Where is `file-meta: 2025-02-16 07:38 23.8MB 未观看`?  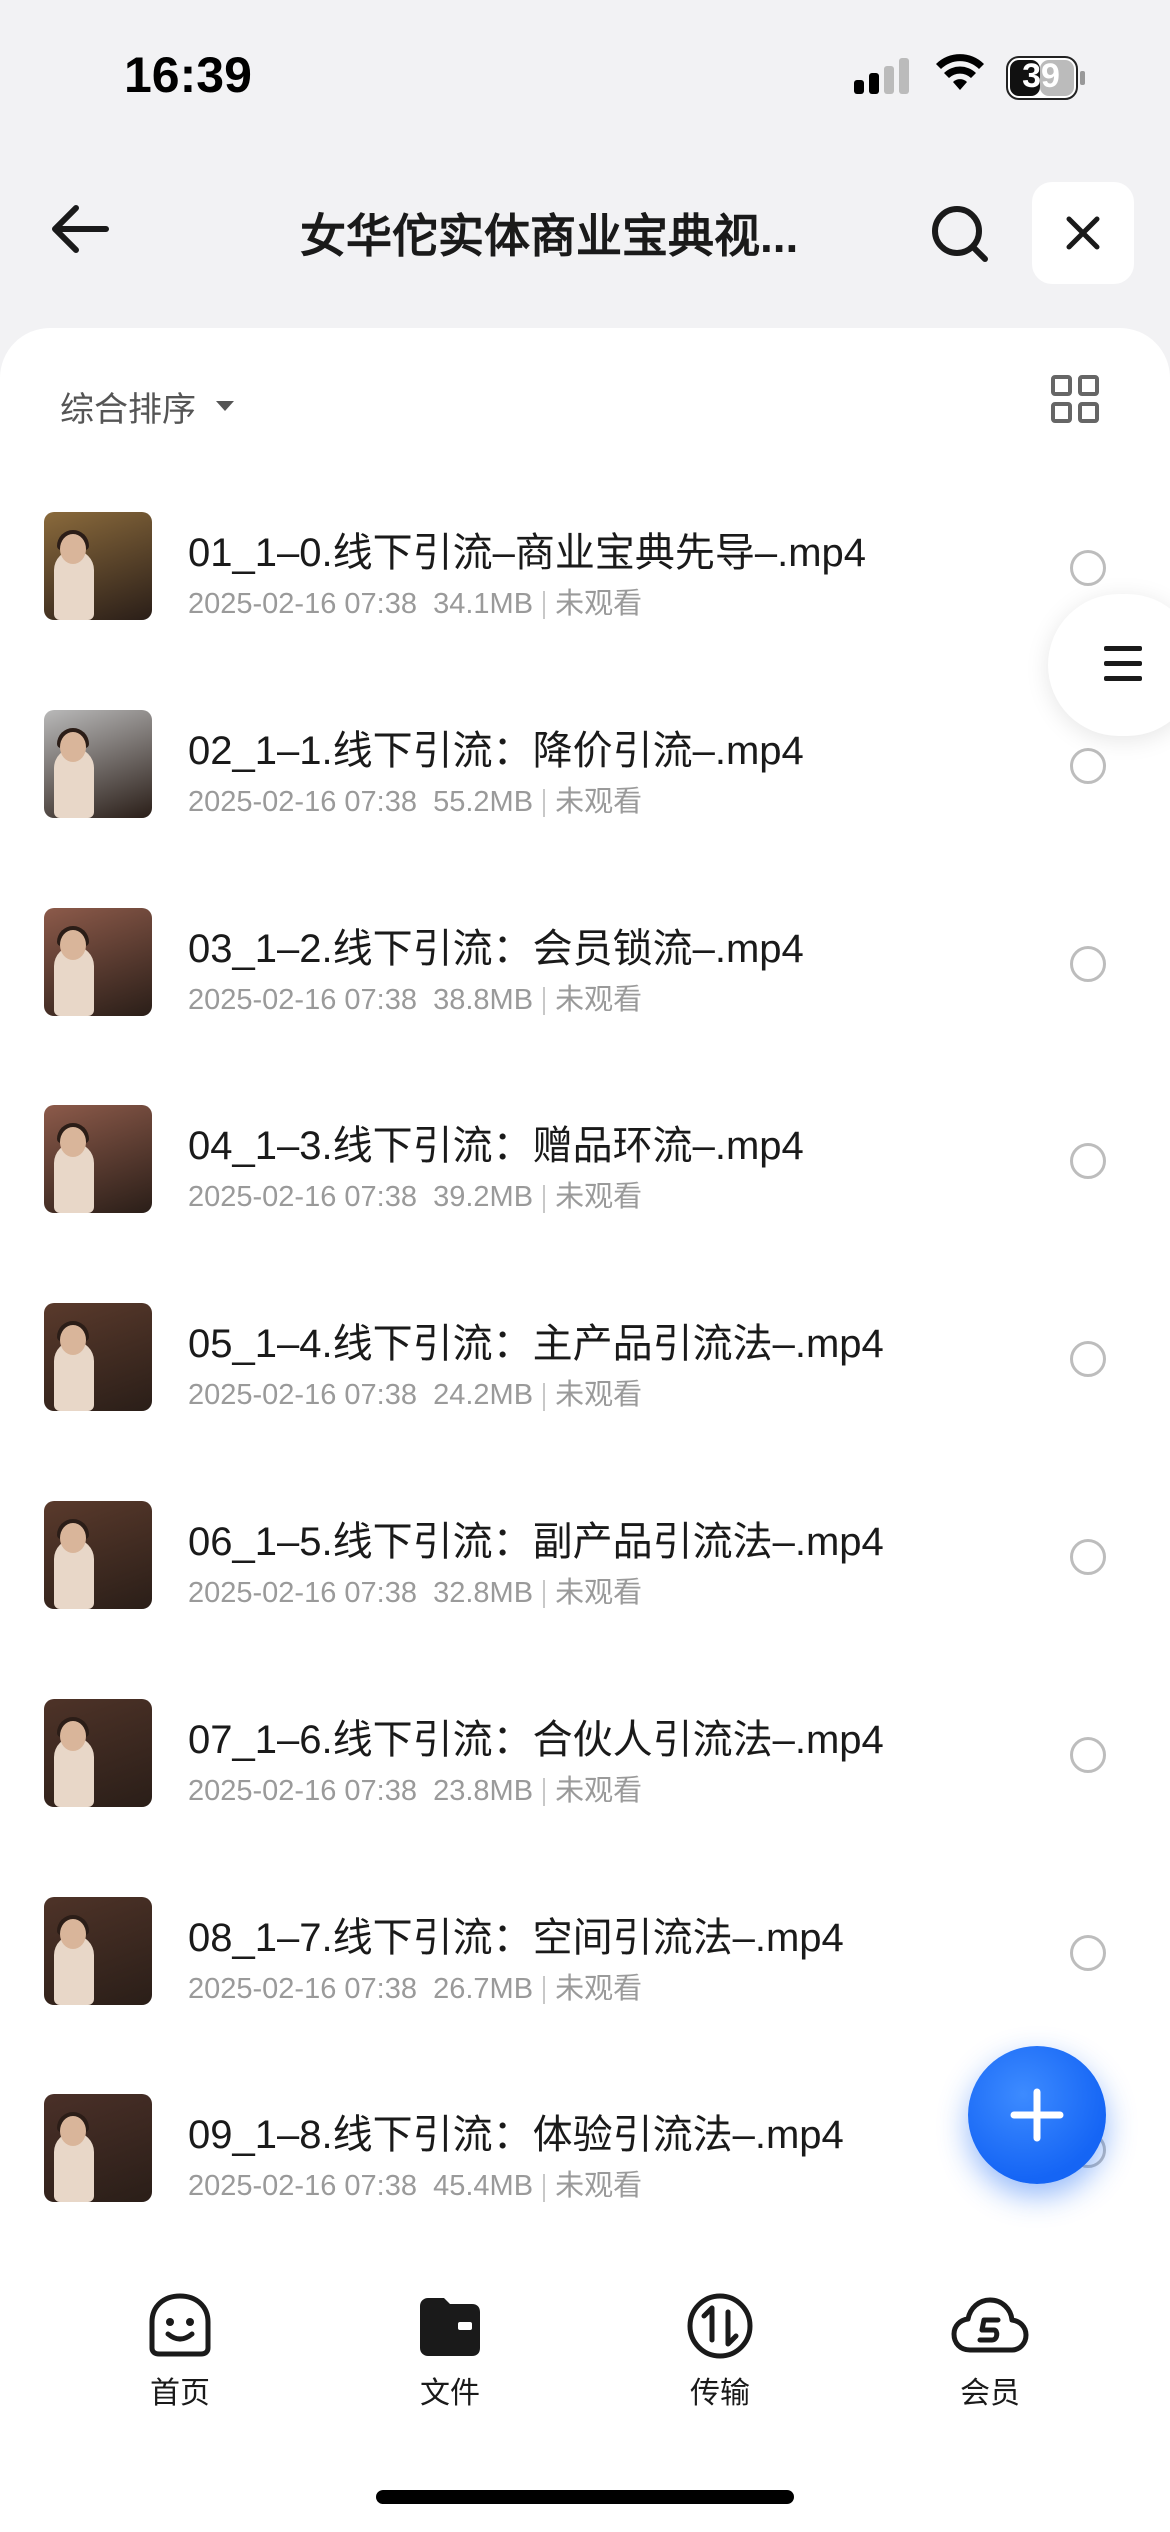 file-meta: 2025-02-16 07:38 23.8MB 未观看 is located at coordinates (415, 1788).